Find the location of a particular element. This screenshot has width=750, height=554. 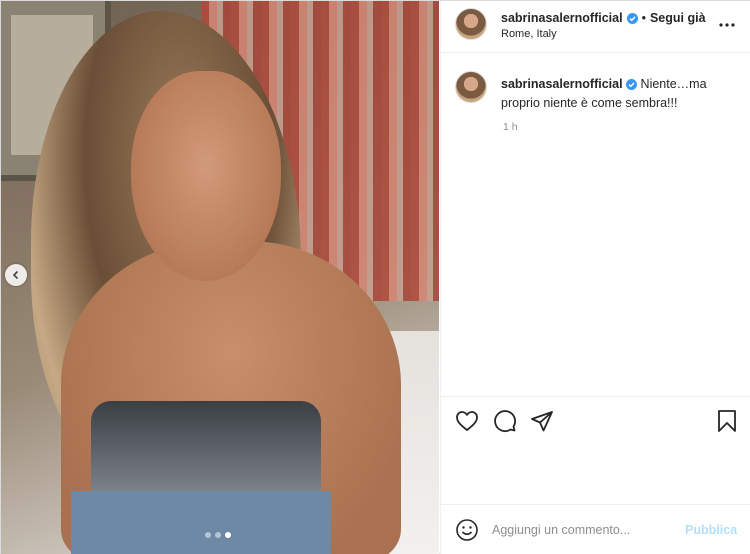

chevron-left-icon is located at coordinates (15, 275).